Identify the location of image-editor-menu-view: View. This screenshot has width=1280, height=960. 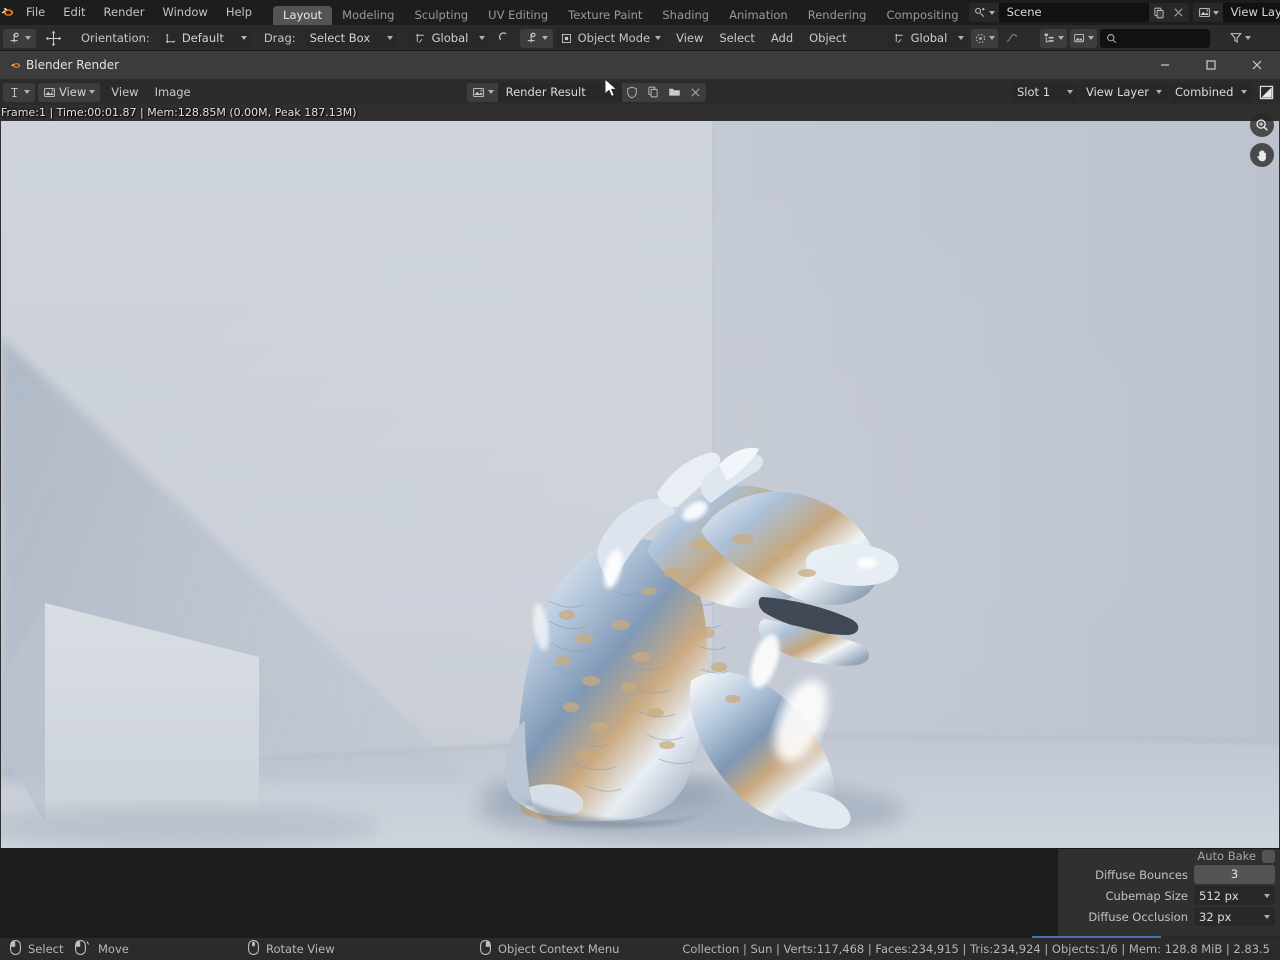
(124, 92).